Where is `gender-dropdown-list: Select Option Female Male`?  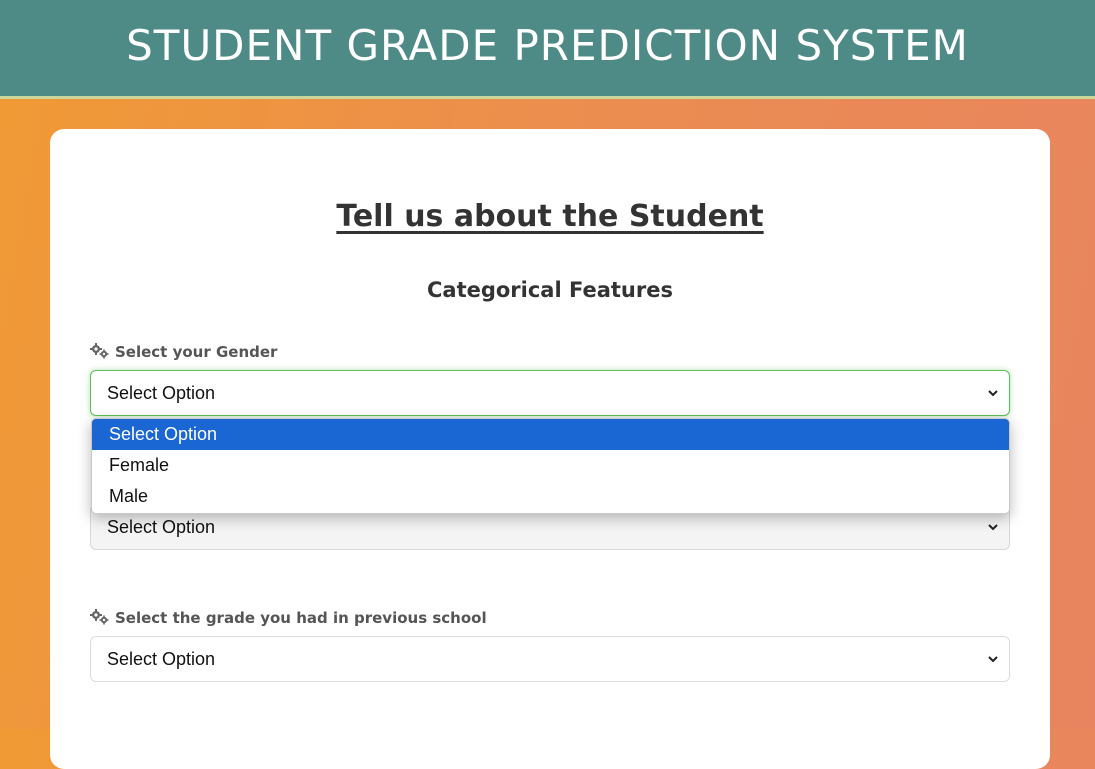
gender-dropdown-list: Select Option Female Male is located at coordinates (550, 466).